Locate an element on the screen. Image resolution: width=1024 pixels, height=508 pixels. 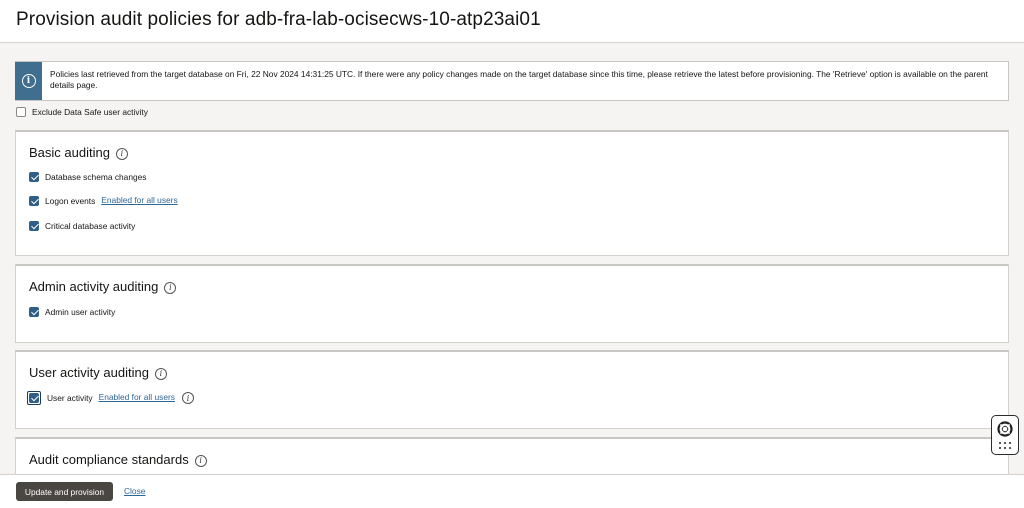
logon-events-label: Logon events is located at coordinates (70, 201).